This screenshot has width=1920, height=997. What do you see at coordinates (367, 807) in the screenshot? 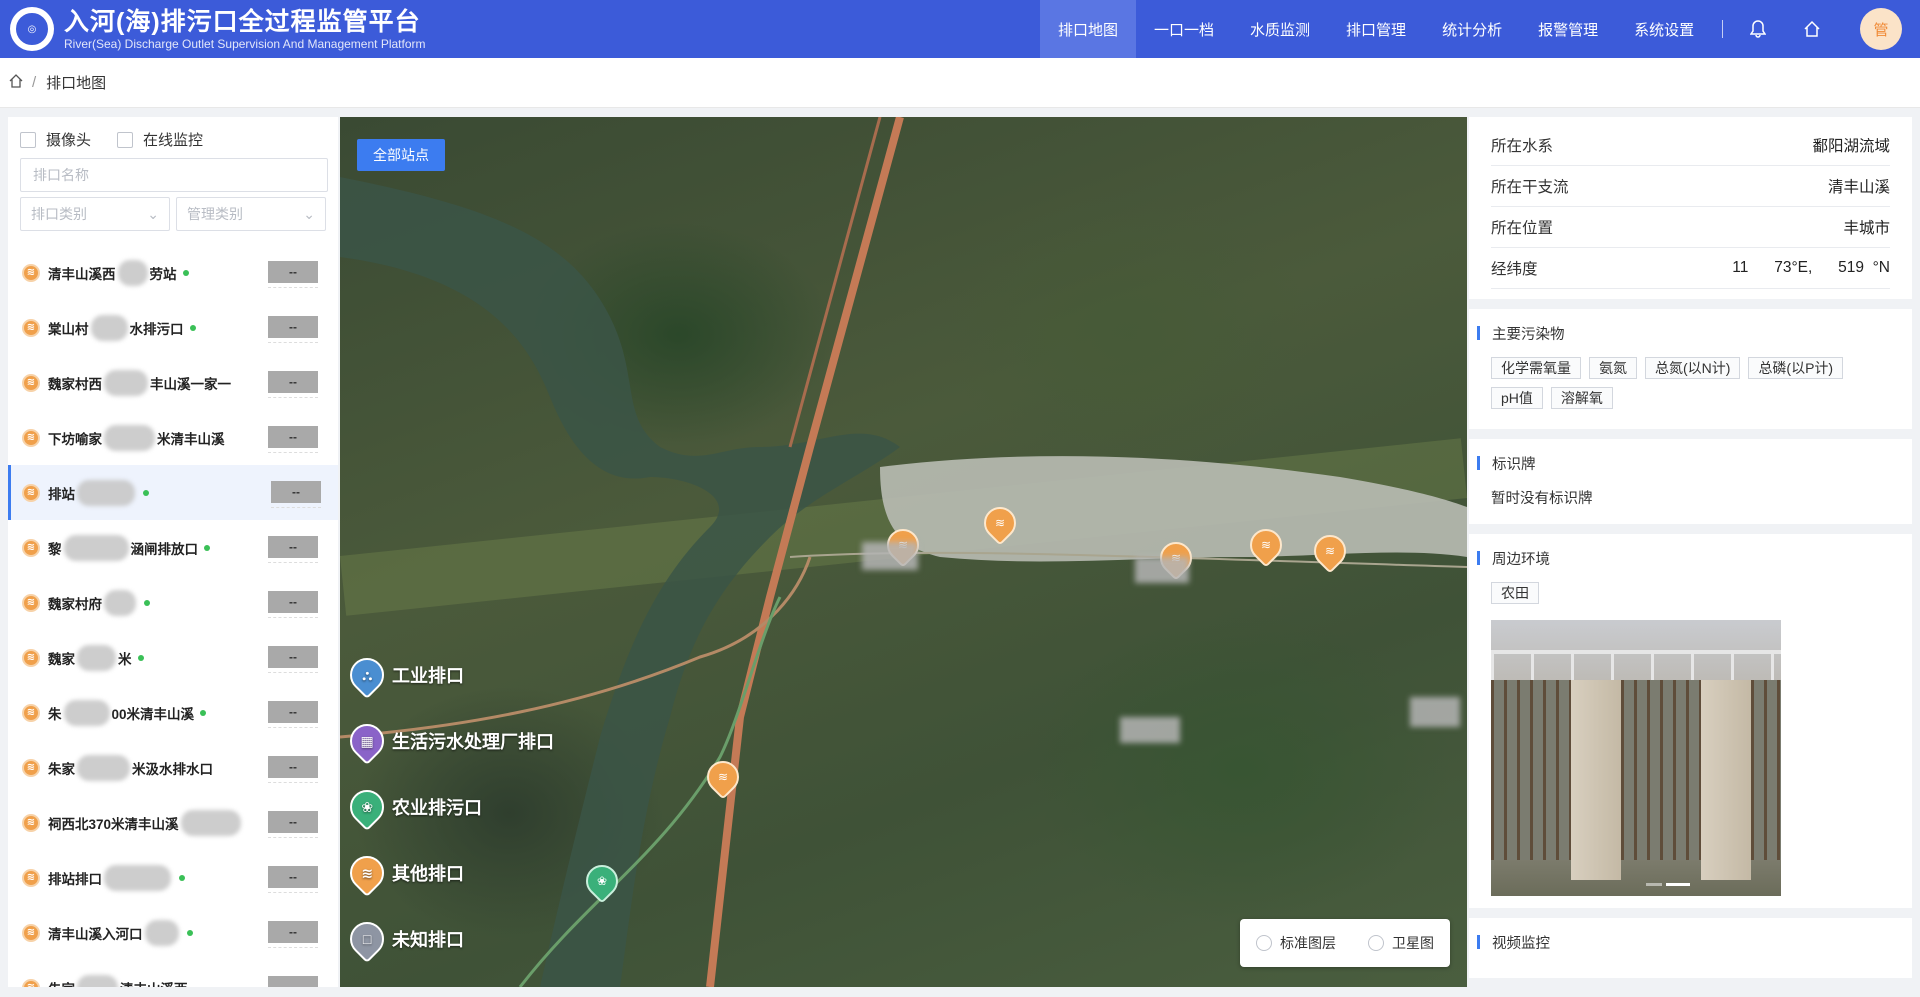
I see `plant-icon: ❀` at bounding box center [367, 807].